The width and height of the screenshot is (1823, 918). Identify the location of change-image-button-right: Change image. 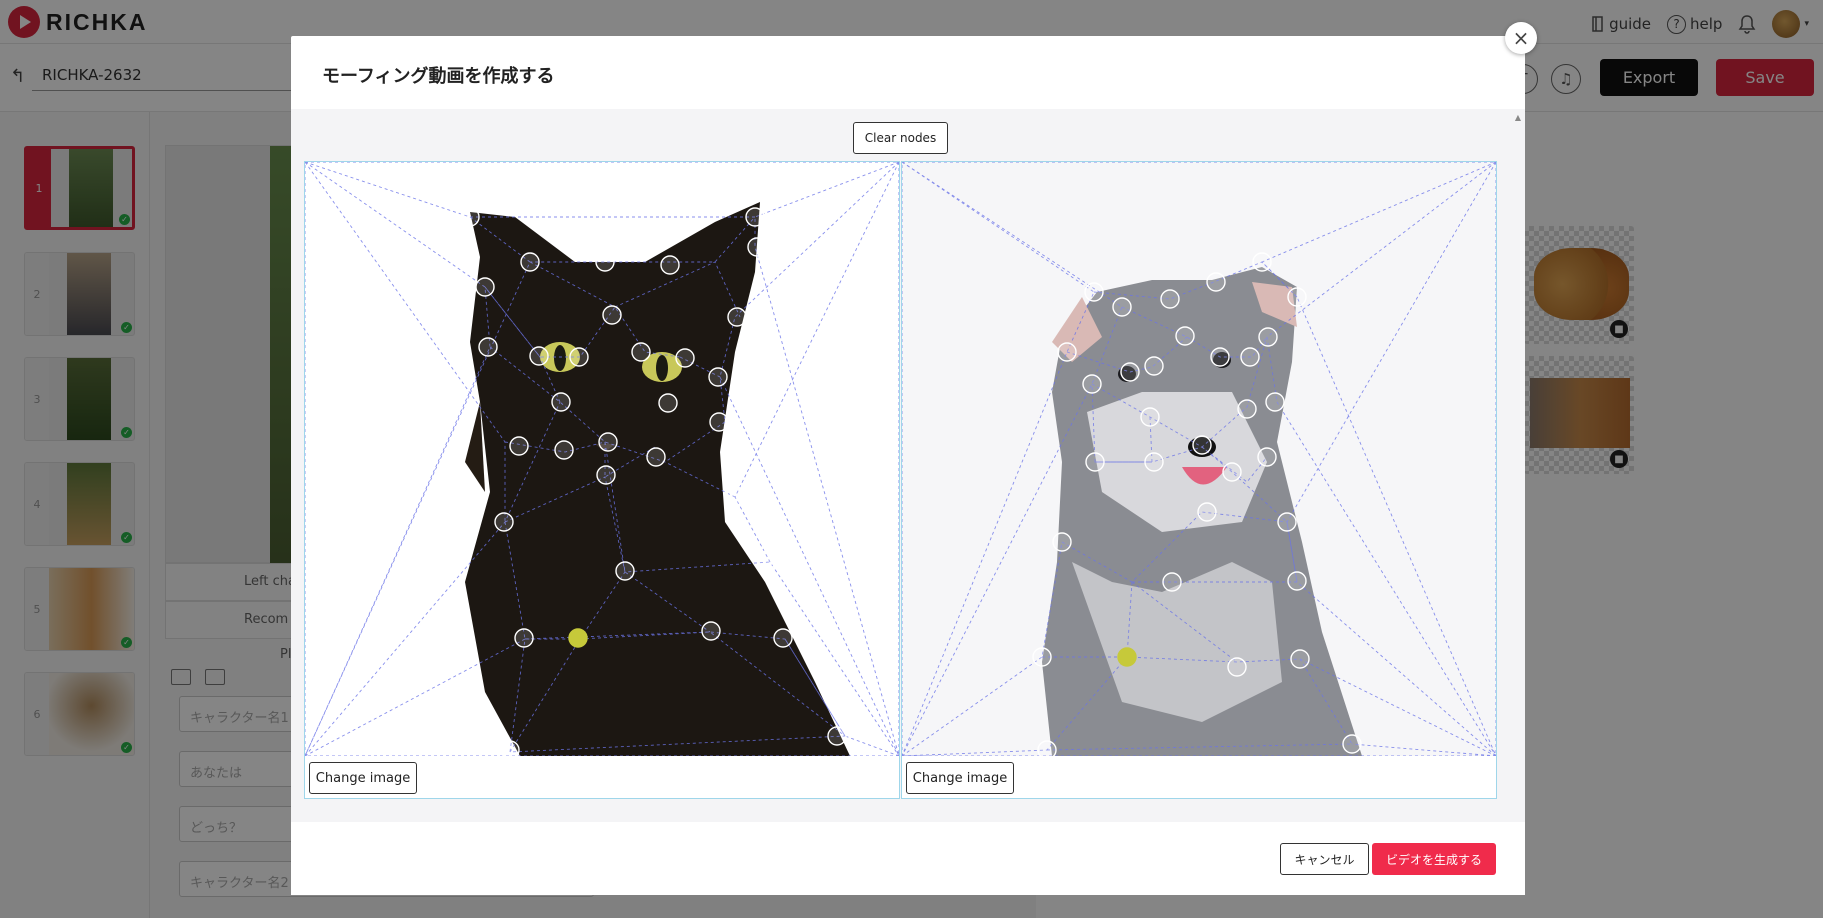
(960, 778).